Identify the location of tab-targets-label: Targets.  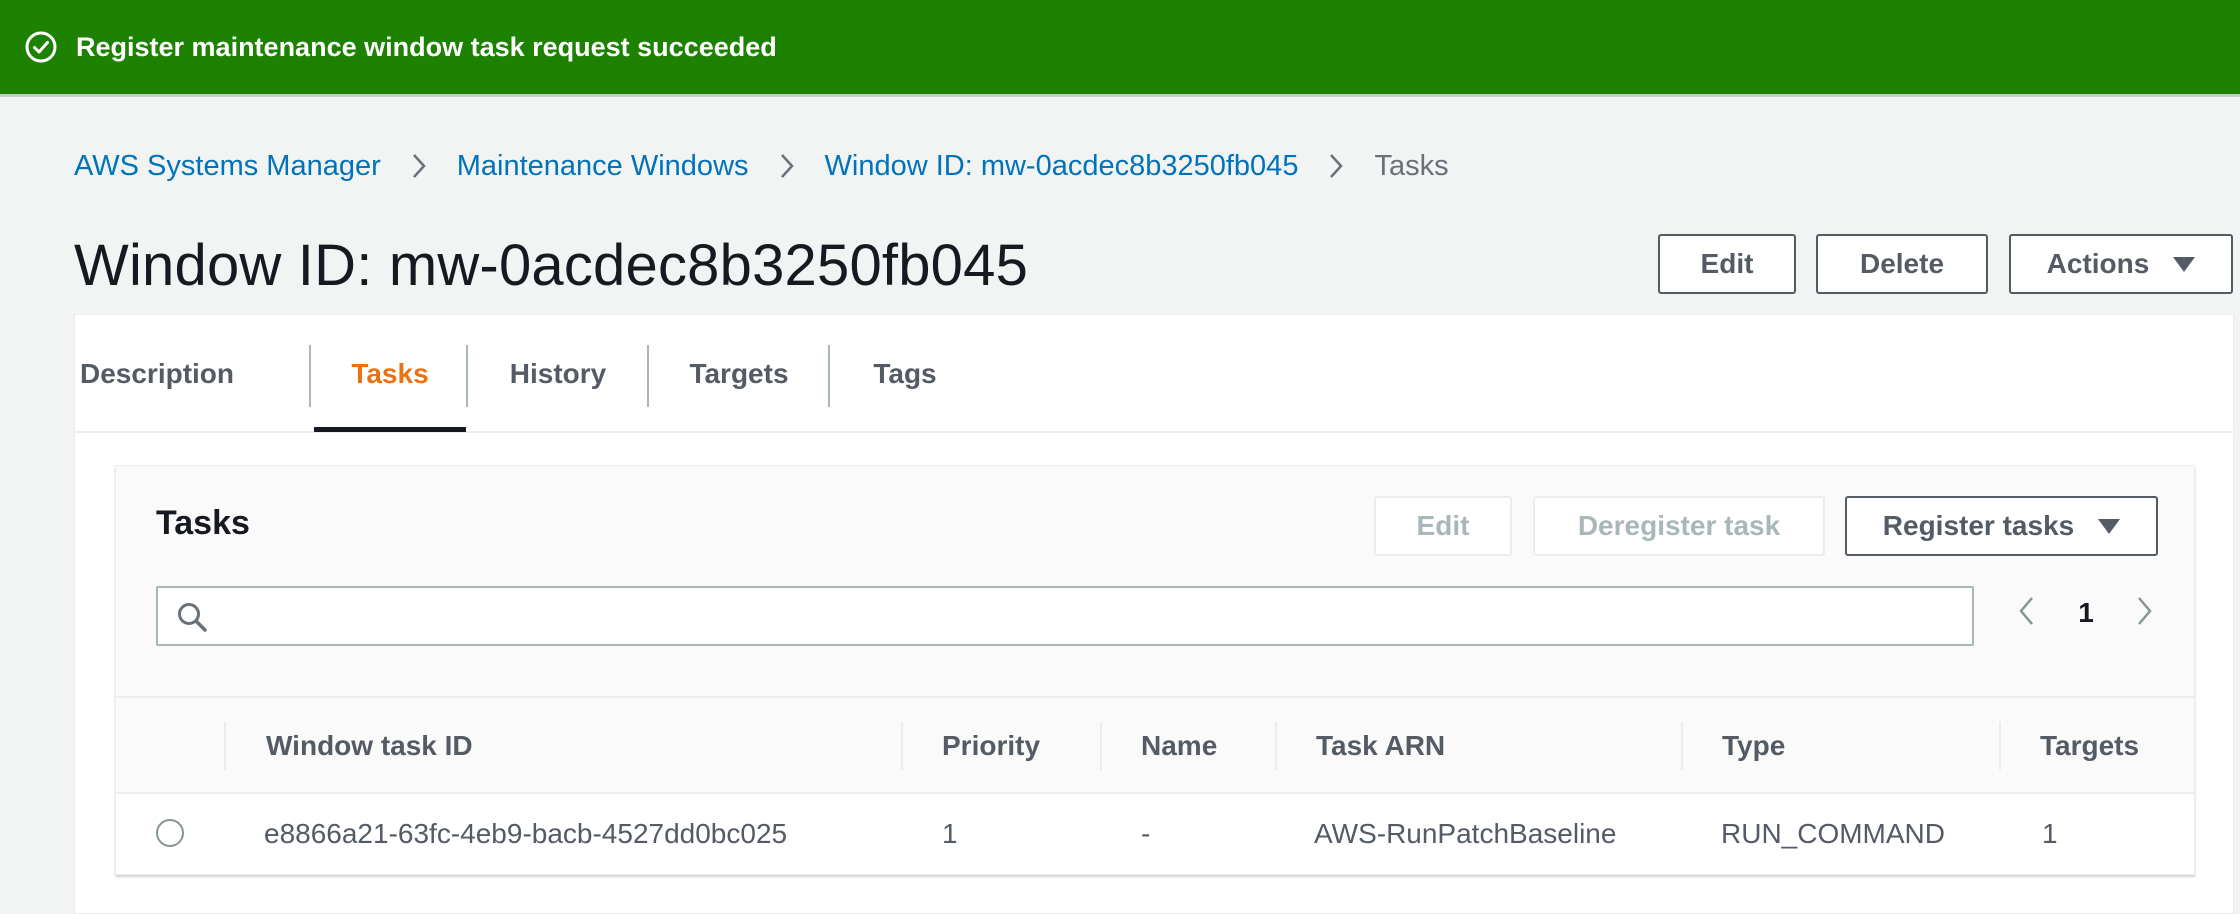
(739, 373).